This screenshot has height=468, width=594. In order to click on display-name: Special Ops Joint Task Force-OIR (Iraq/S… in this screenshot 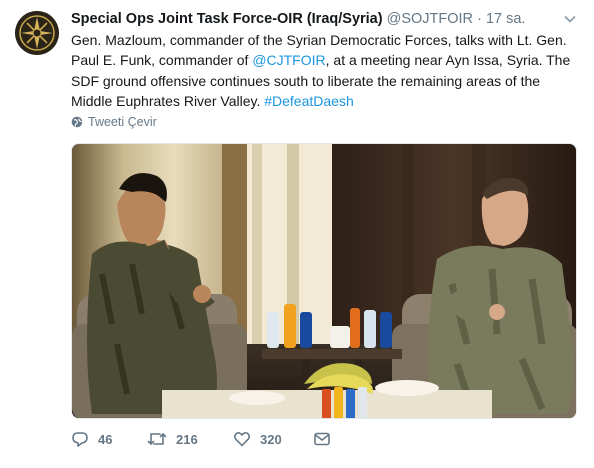, I will do `click(227, 19)`.